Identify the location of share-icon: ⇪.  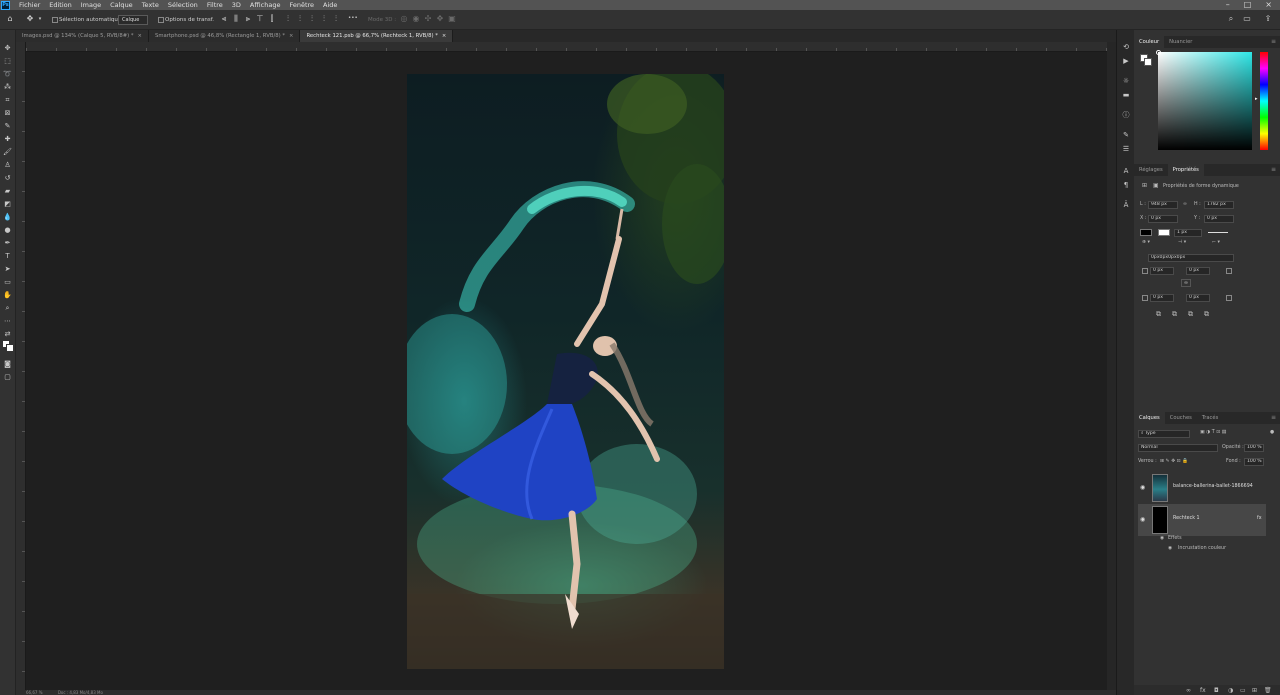
(1268, 19).